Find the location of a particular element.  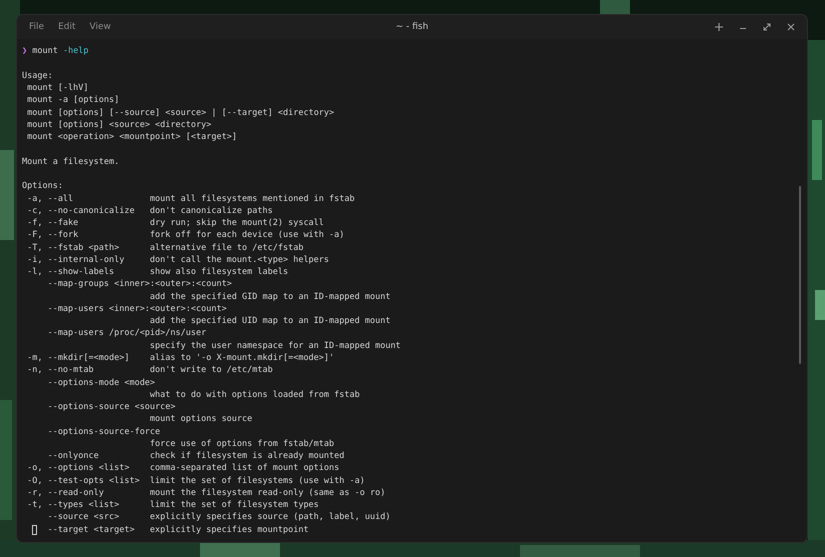

option-description: alternative file to /etc/fstab is located at coordinates (227, 248).